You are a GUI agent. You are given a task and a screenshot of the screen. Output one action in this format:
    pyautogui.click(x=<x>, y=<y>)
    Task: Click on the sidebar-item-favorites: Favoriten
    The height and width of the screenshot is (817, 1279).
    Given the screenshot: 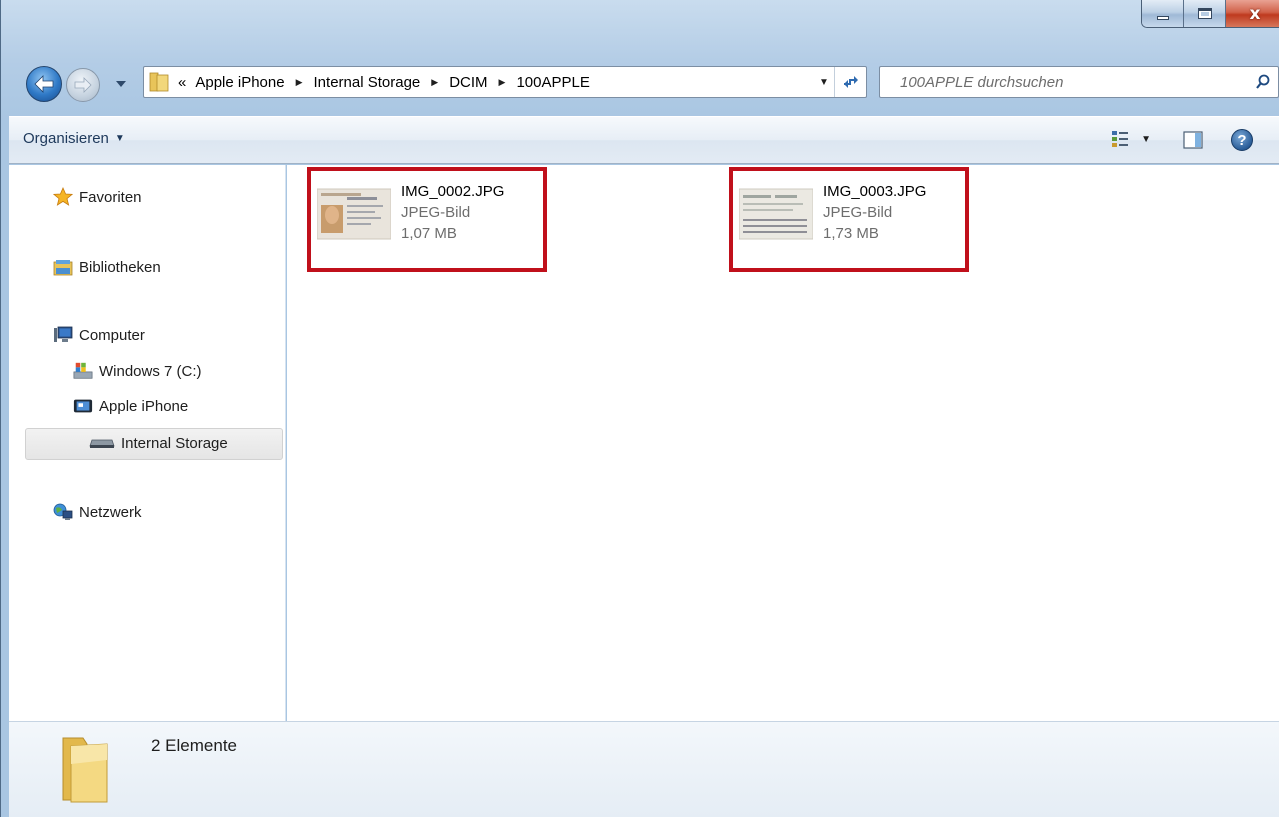 What is the action you would take?
    pyautogui.click(x=97, y=197)
    